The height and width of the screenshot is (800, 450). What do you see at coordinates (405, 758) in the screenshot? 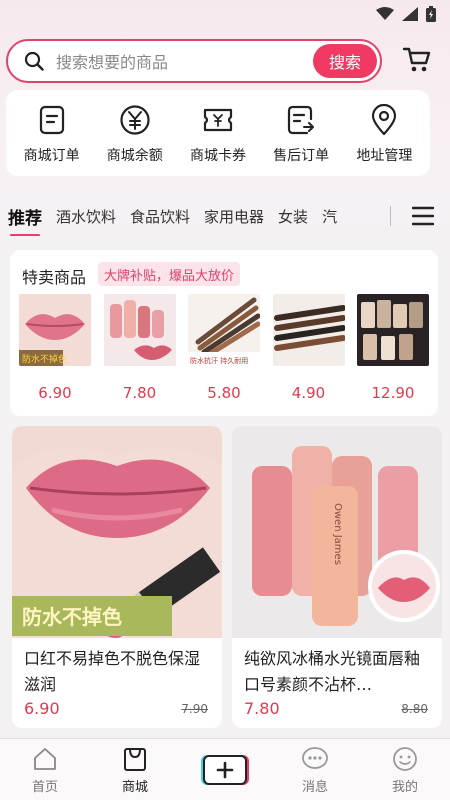
I see `profile-icon` at bounding box center [405, 758].